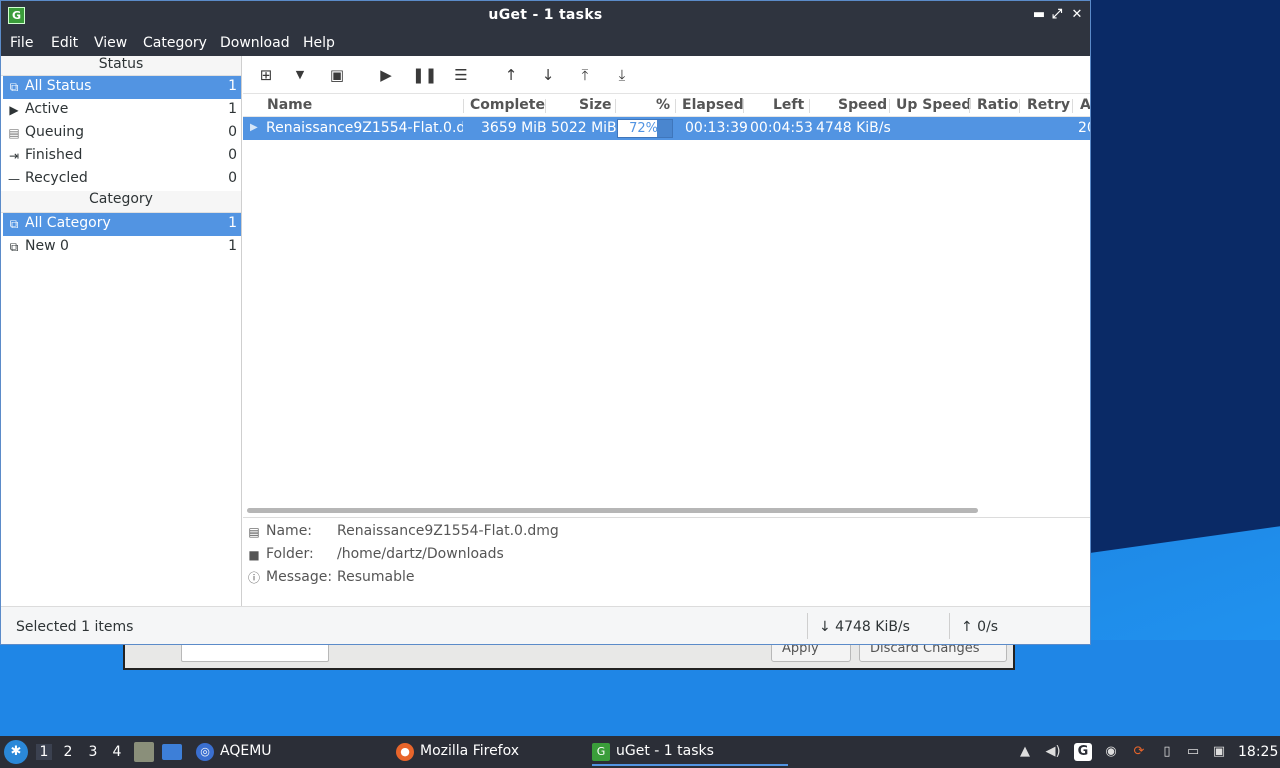 Image resolution: width=1280 pixels, height=768 pixels. Describe the element at coordinates (507, 105) in the screenshot. I see `column-complete: Complete` at that location.